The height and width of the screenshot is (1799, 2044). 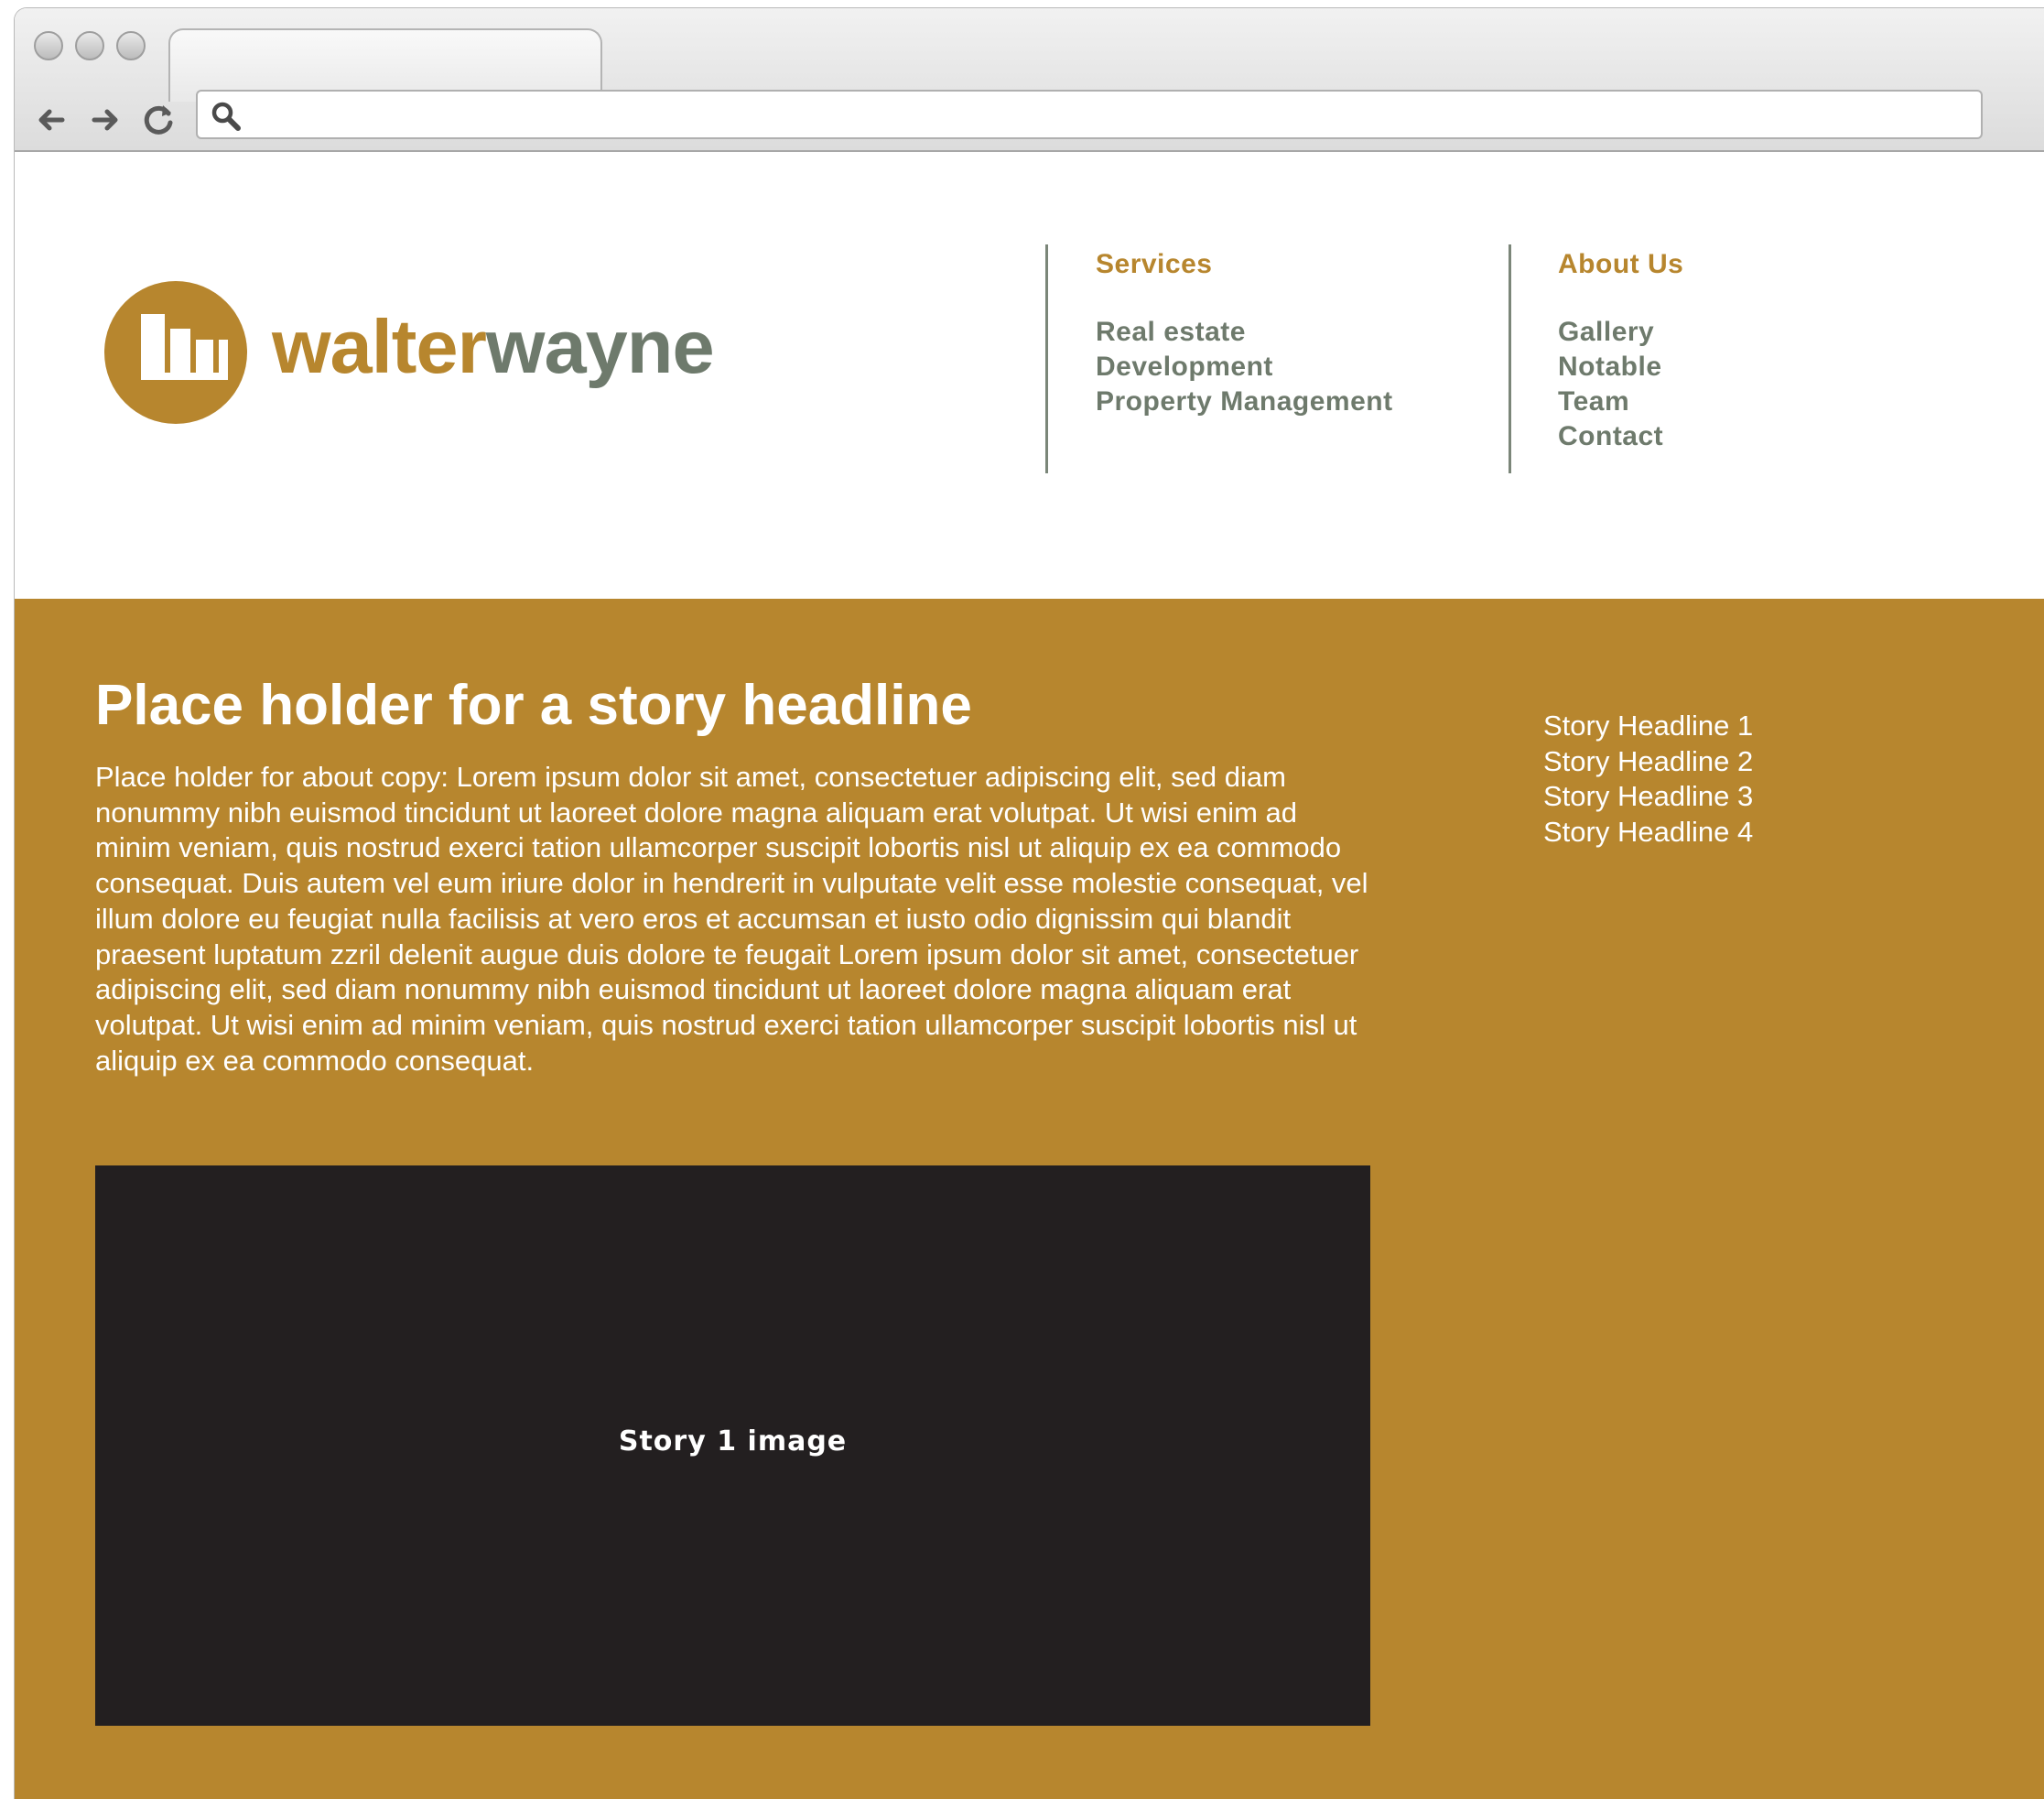 I want to click on search-icon, so click(x=226, y=116).